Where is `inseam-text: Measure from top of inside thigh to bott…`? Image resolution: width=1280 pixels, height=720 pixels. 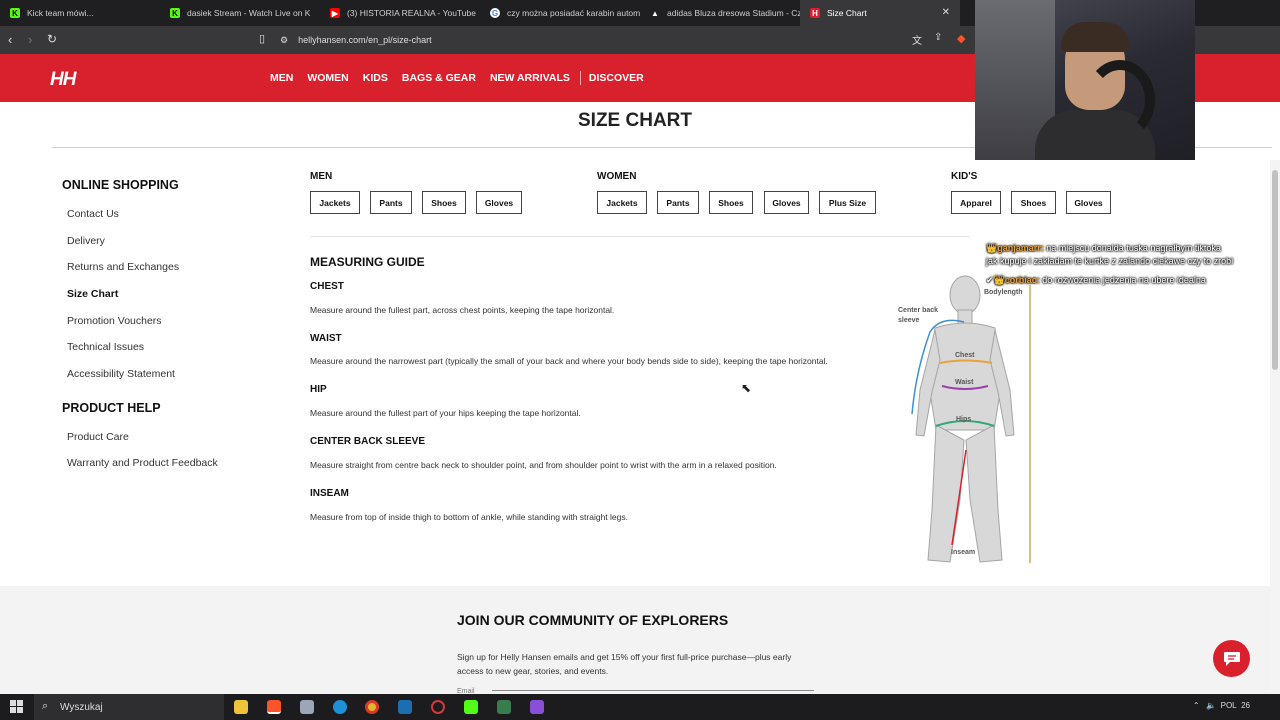
inseam-text: Measure from top of inside thigh to bott… is located at coordinates (469, 517).